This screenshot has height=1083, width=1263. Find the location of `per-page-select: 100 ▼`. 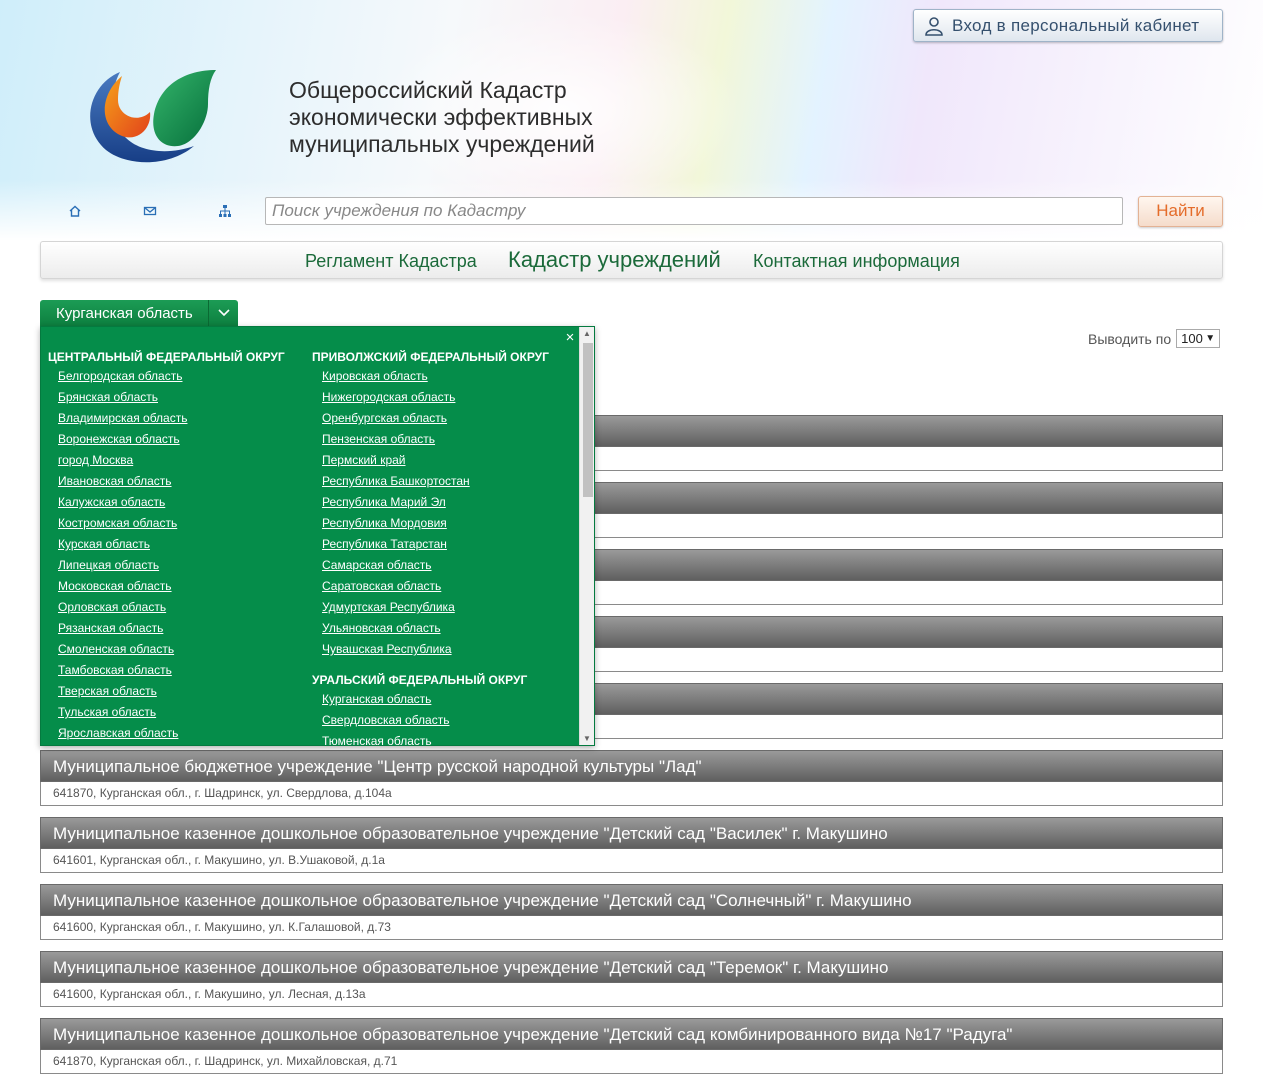

per-page-select: 100 ▼ is located at coordinates (1198, 338).